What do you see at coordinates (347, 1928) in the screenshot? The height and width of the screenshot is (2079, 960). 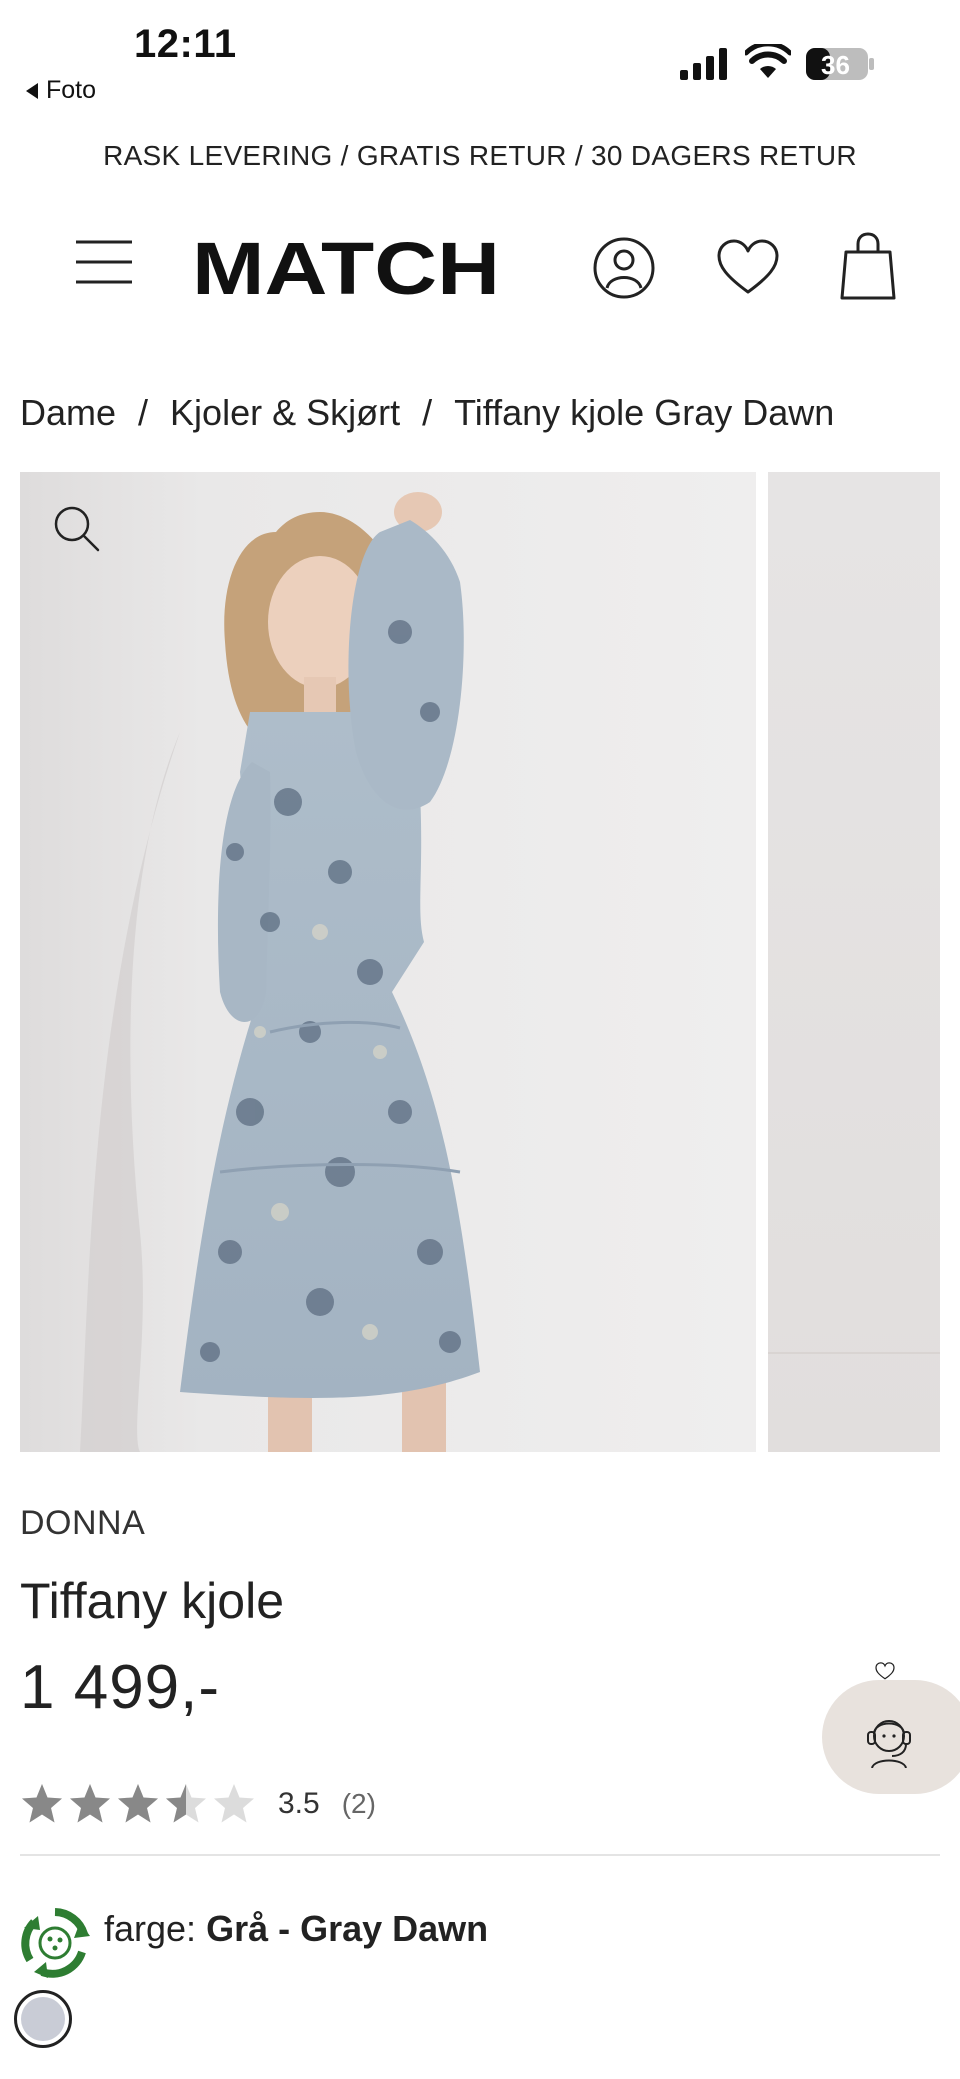 I see `color-value: Grå - Gray Dawn` at bounding box center [347, 1928].